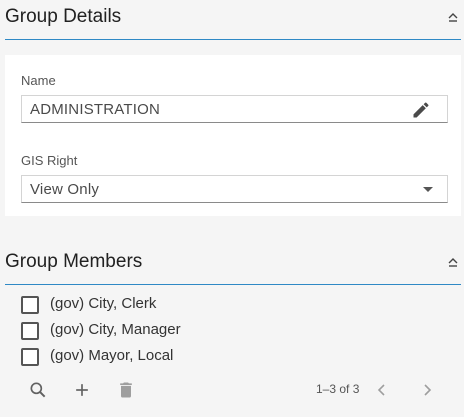 The width and height of the screenshot is (464, 417). I want to click on pager-range: 1–3 of 3, so click(338, 389).